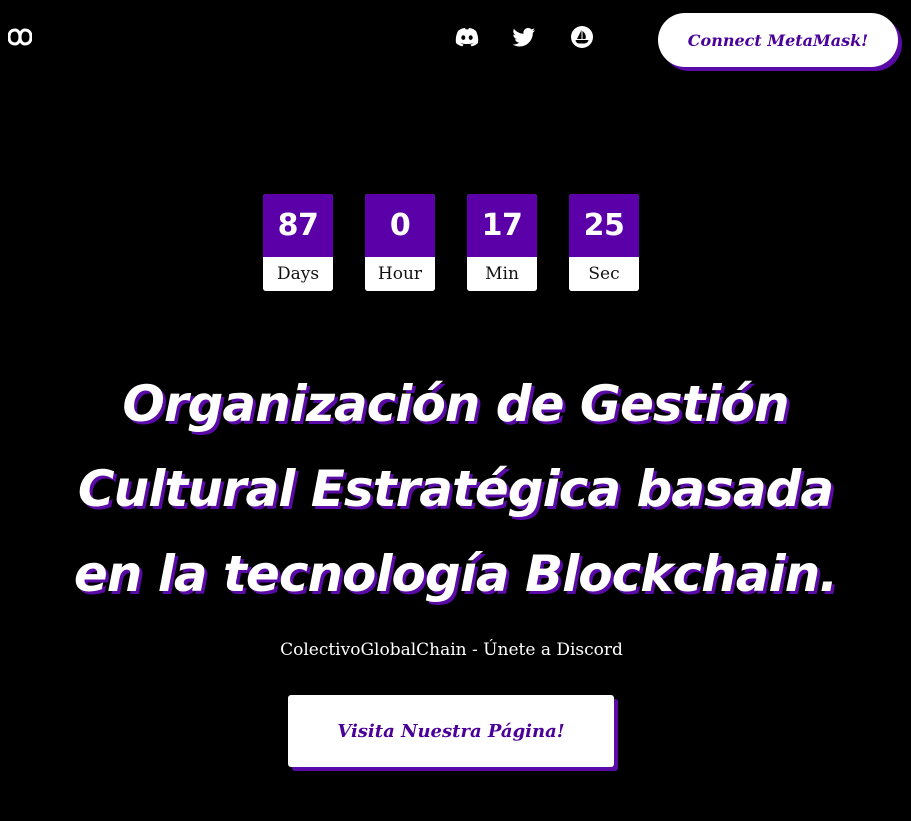 This screenshot has height=821, width=911. I want to click on opensea-icon, so click(582, 37).